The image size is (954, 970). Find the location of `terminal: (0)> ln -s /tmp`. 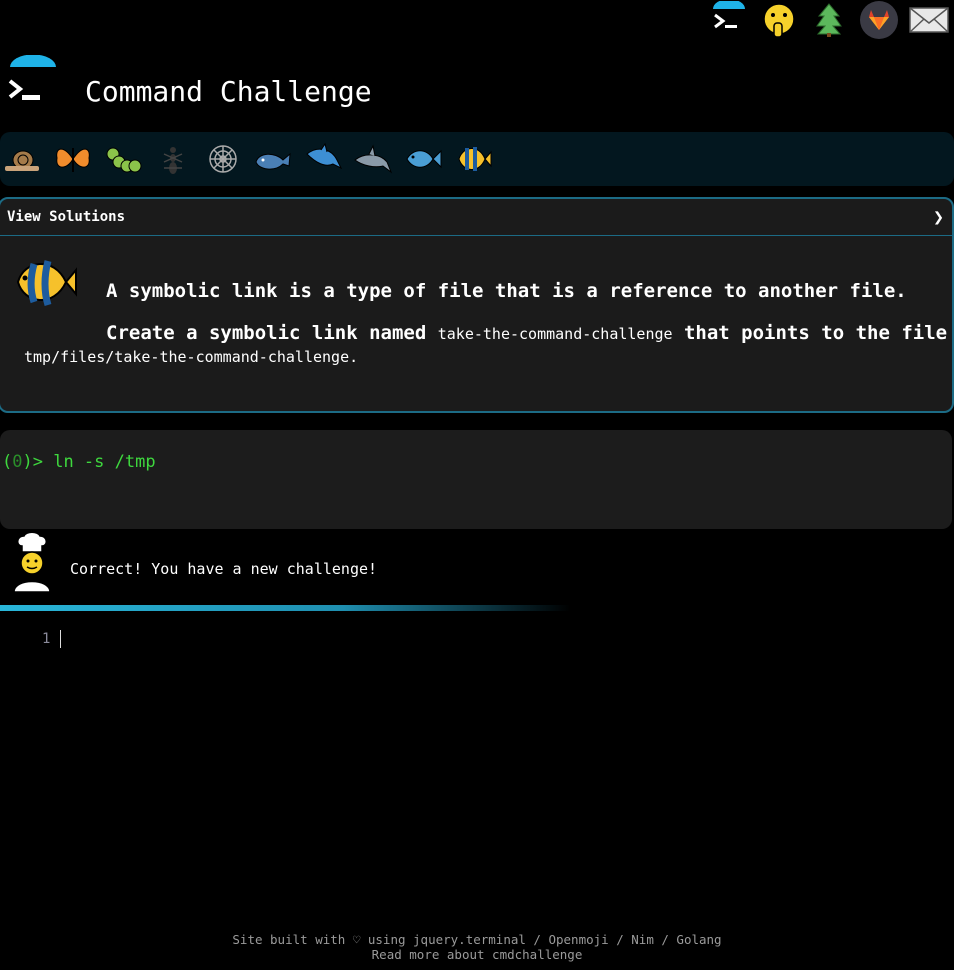

terminal: (0)> ln -s /tmp is located at coordinates (476, 479).